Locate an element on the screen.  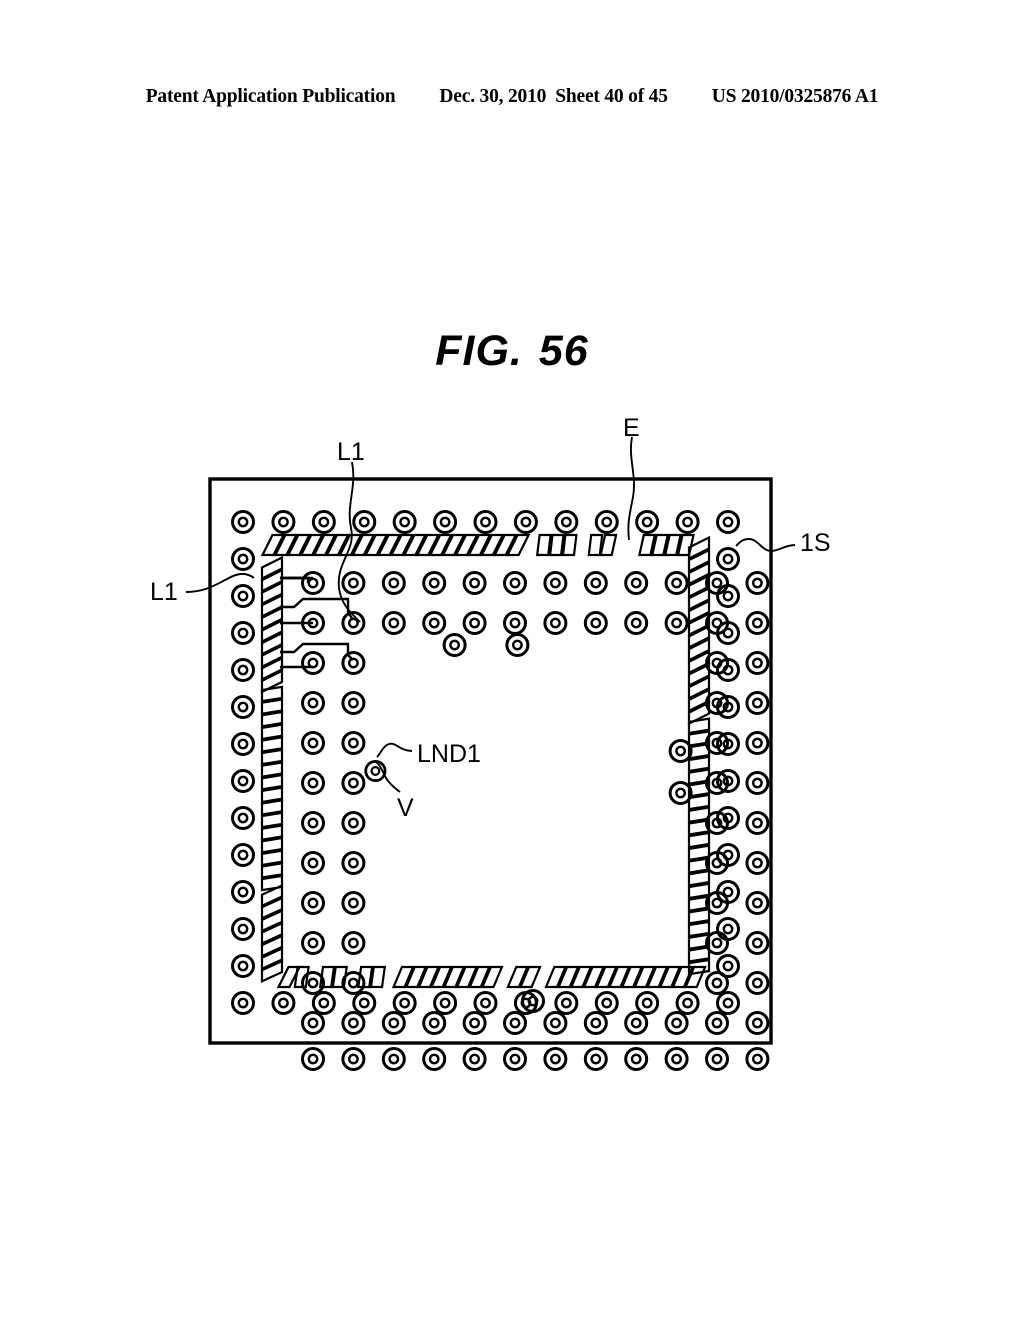
leader-l1-left is located at coordinates (220, 582).